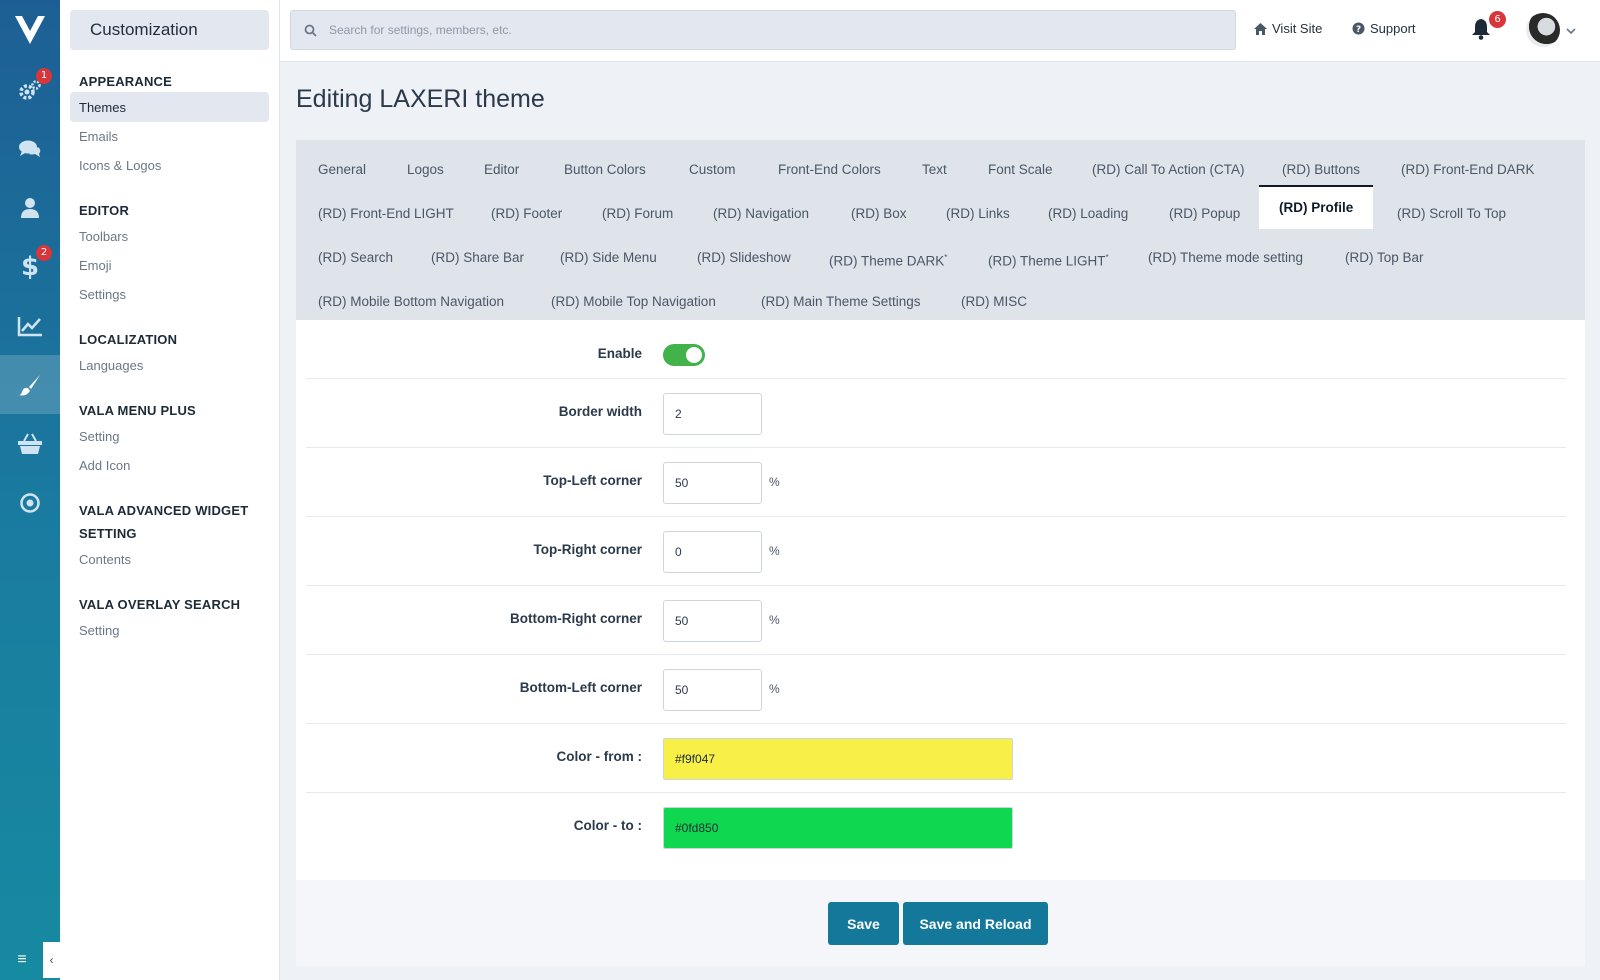  I want to click on basket-icon, so click(30, 443).